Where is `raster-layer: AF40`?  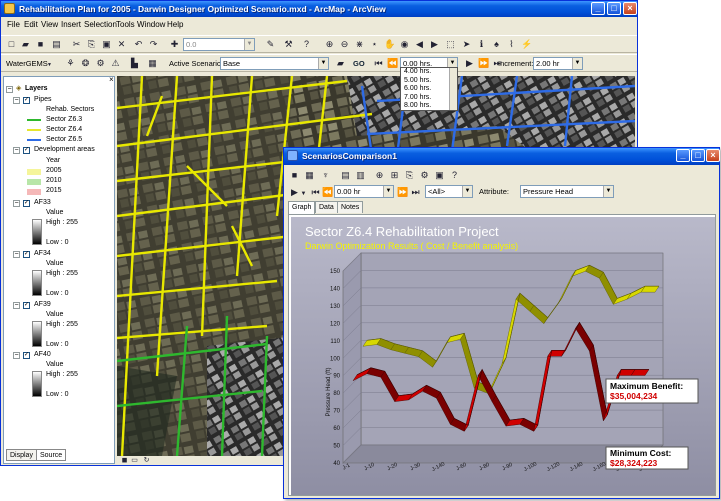
raster-layer: AF40 is located at coordinates (42, 354).